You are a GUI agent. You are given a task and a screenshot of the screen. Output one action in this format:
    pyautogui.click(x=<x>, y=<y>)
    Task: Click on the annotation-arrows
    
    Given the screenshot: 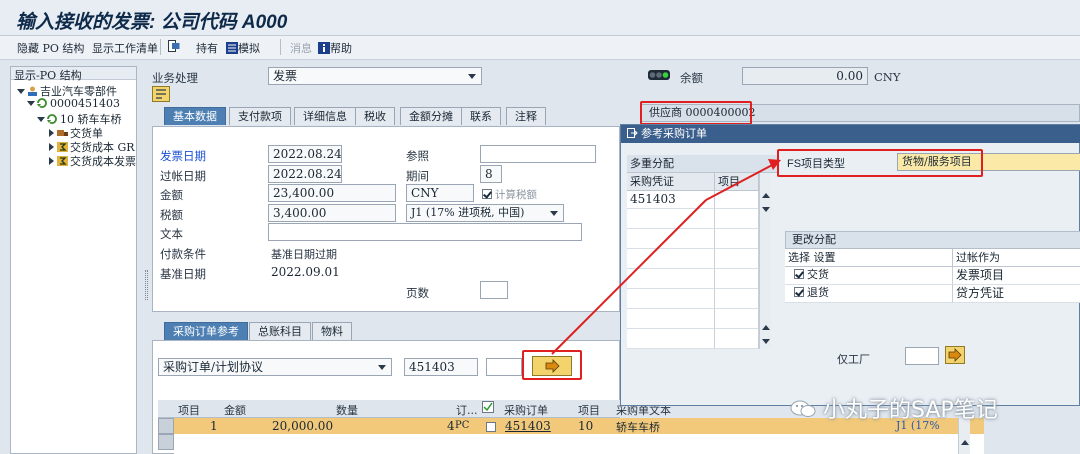 What is the action you would take?
    pyautogui.click(x=666, y=257)
    